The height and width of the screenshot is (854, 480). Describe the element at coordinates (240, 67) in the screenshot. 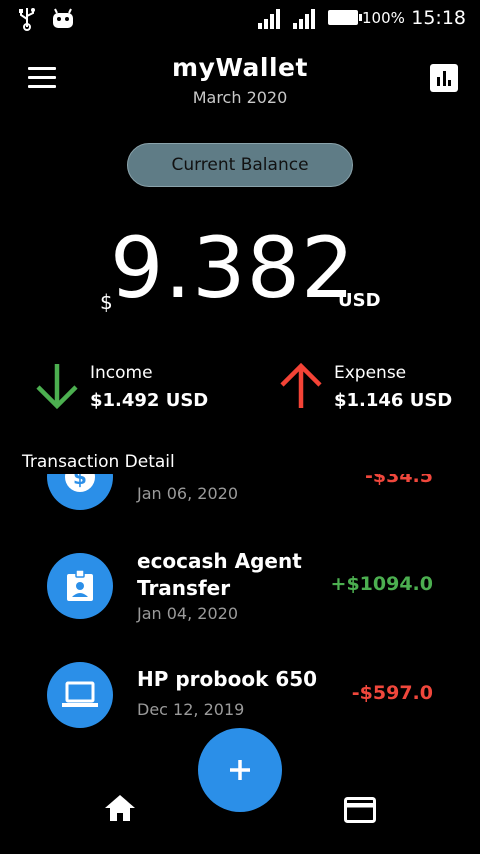

I see `app-title: myWallet` at that location.